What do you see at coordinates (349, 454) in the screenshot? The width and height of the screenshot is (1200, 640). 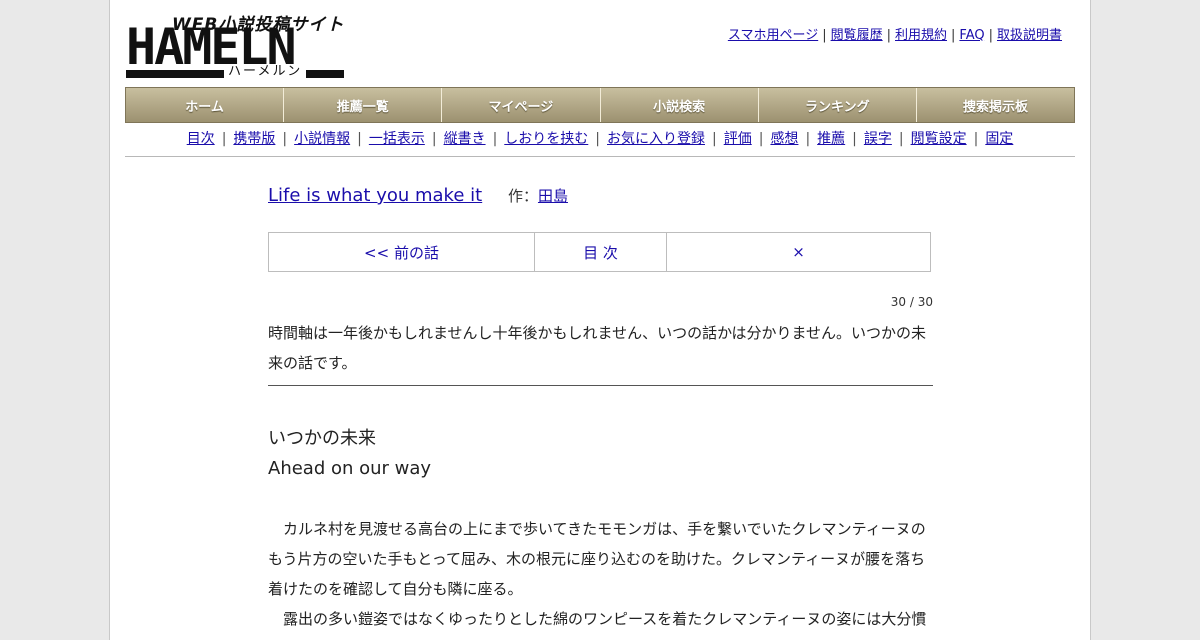 I see `chapter-title-block: いつかの未来 Ahead on our way` at bounding box center [349, 454].